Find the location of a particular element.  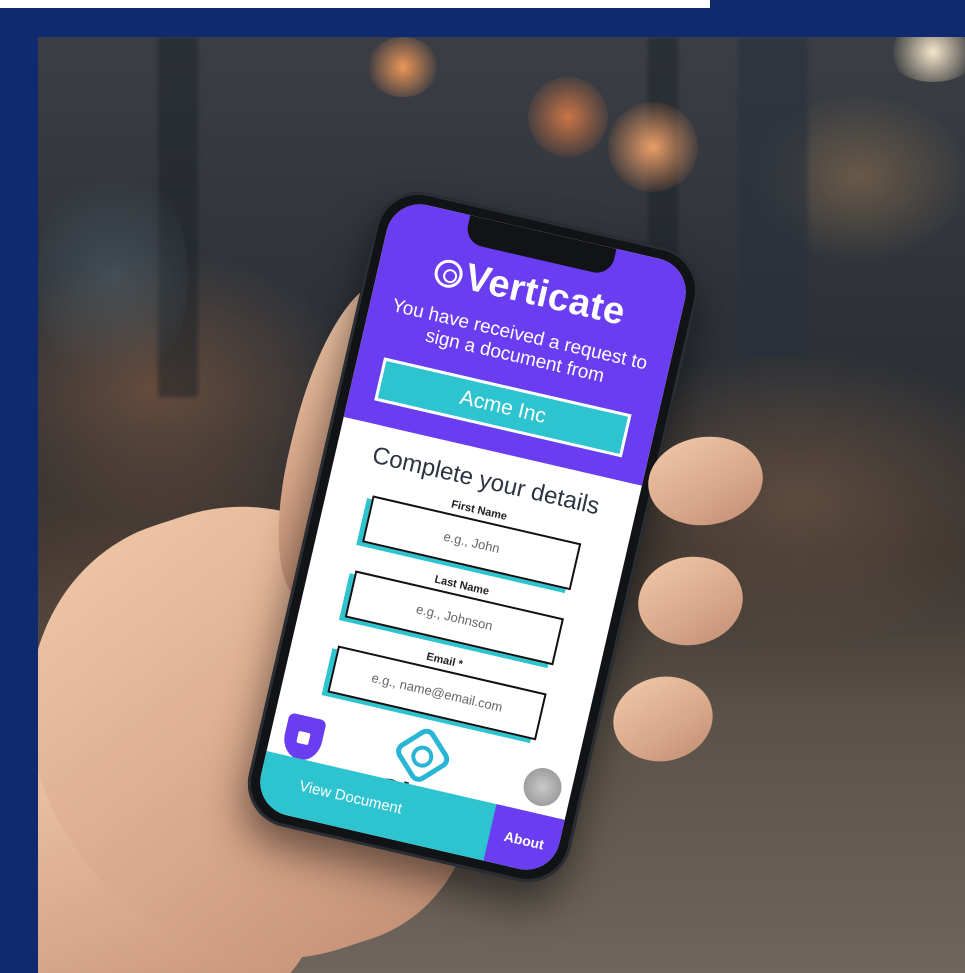

verticate-logo-icon is located at coordinates (448, 273).